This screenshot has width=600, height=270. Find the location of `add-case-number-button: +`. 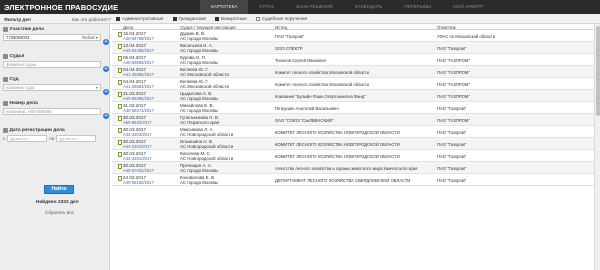

add-case-number-button: + is located at coordinates (106, 116).